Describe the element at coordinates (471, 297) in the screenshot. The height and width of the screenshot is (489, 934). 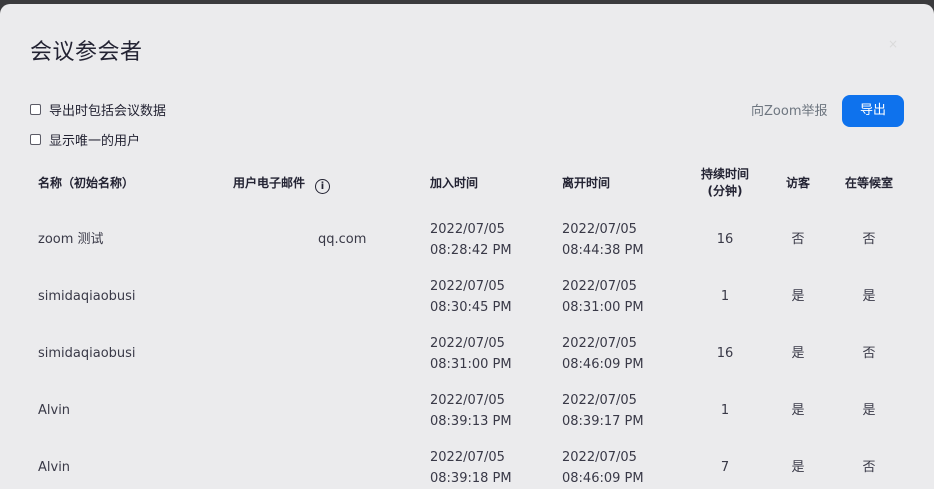
I see `cell-join-time: 2022/07/05 08:30:45 PM` at that location.